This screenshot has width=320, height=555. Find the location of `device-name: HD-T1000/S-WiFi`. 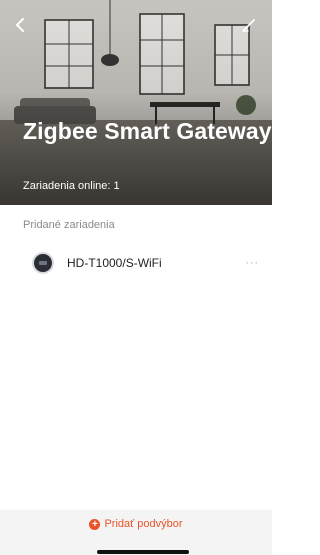

device-name: HD-T1000/S-WiFi is located at coordinates (114, 263).